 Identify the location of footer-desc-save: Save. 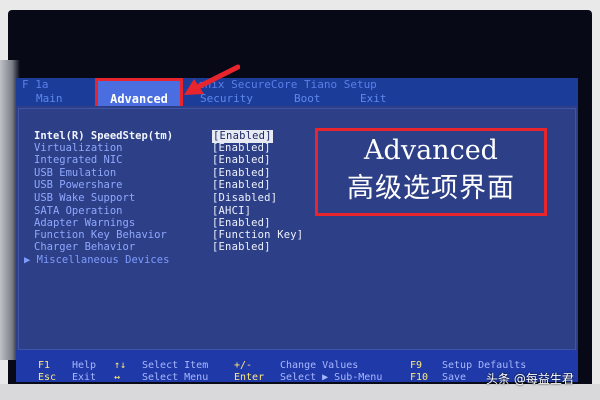
(454, 377).